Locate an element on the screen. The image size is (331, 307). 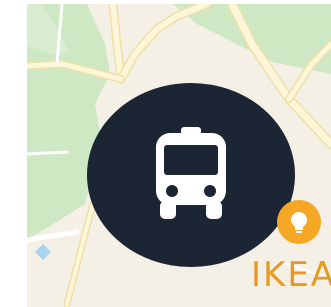
water-feature is located at coordinates (43, 252).